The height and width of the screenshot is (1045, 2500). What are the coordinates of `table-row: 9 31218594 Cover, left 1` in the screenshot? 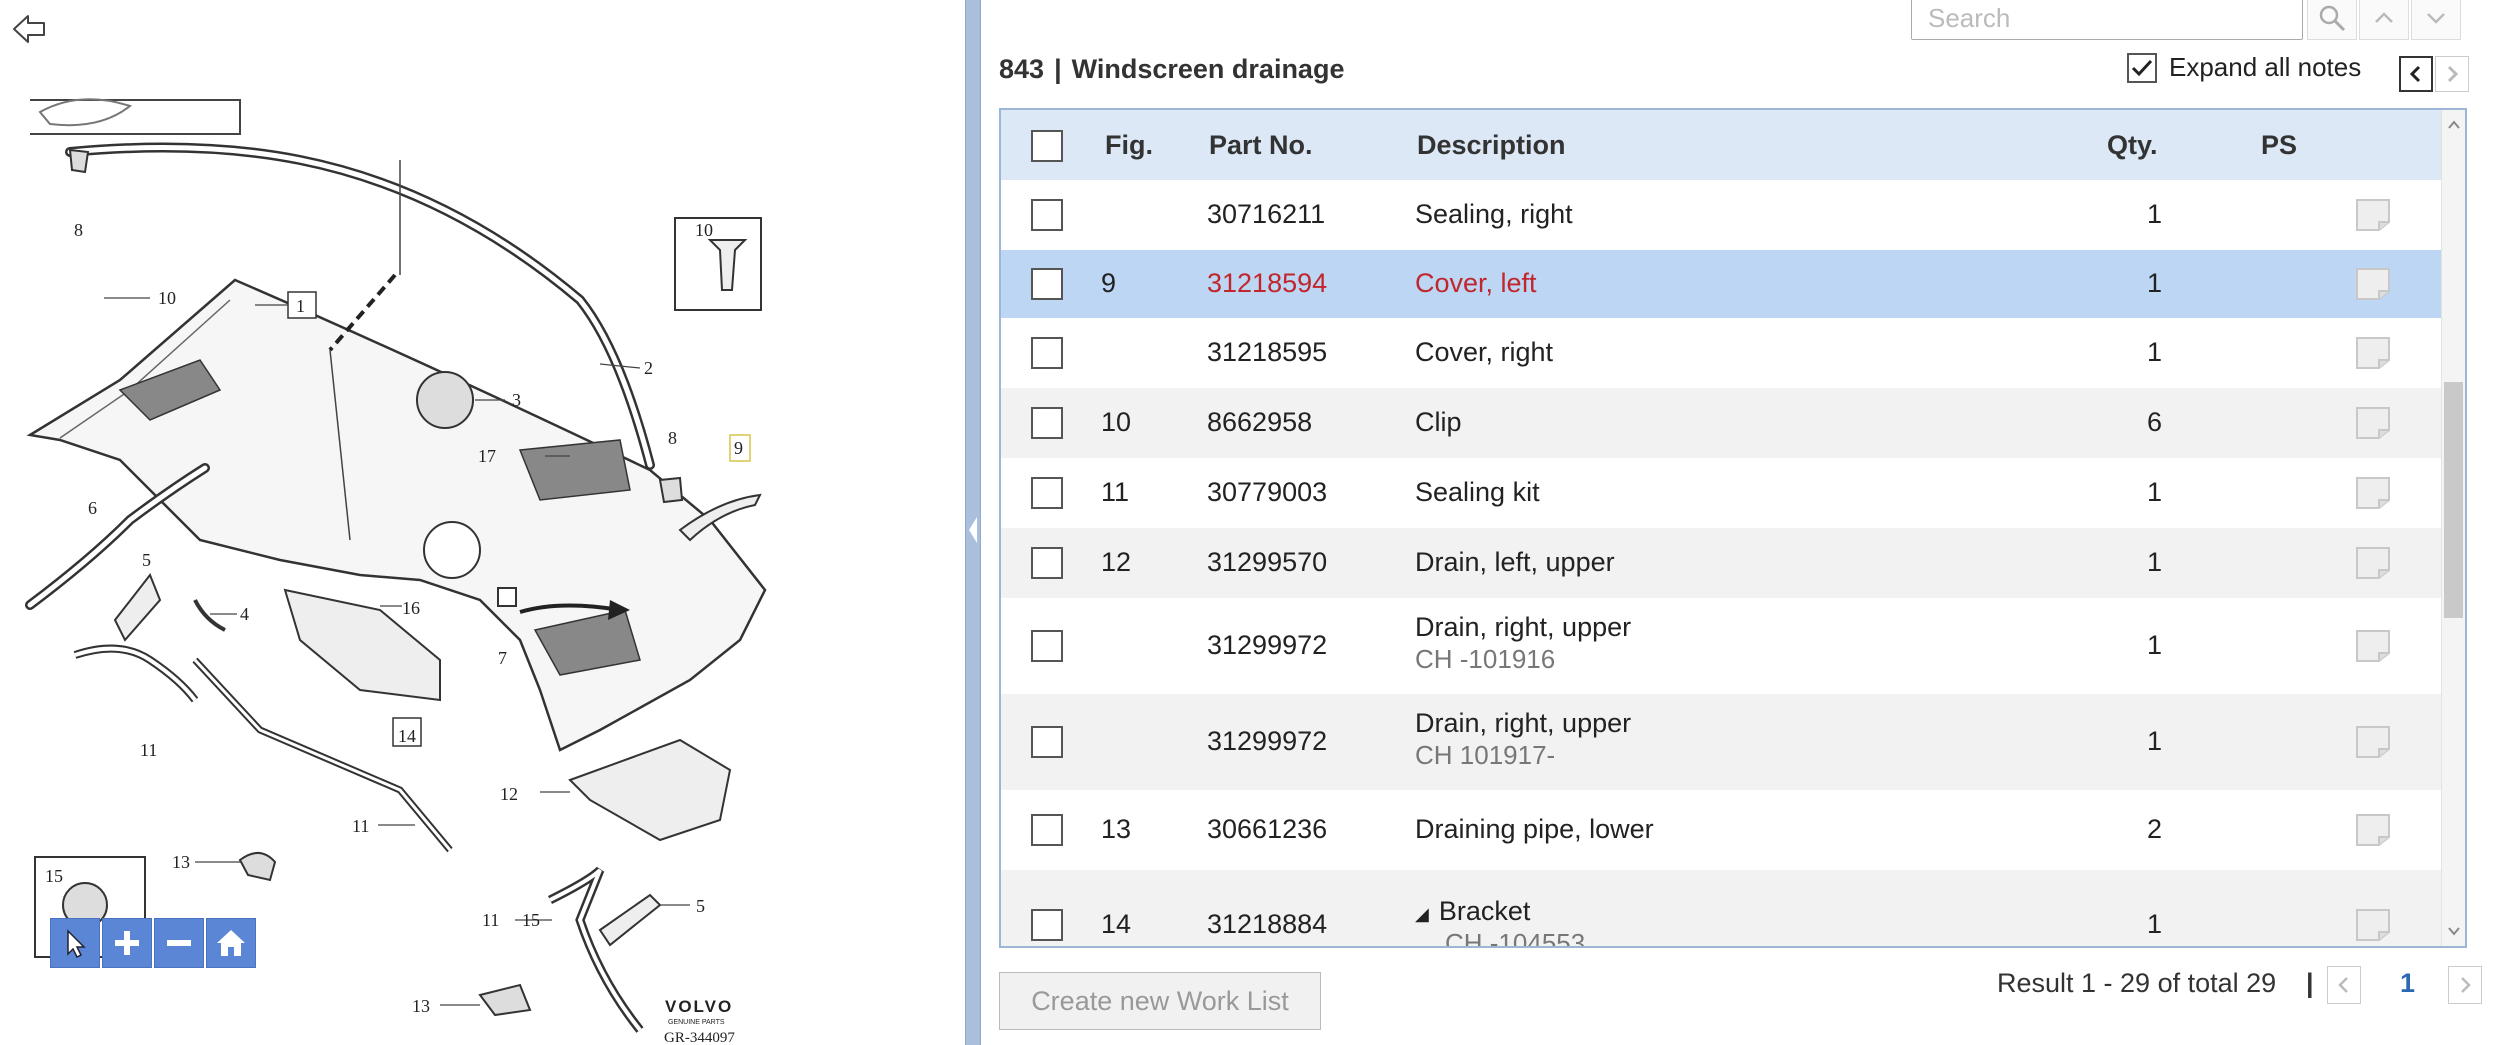 It's located at (1722, 284).